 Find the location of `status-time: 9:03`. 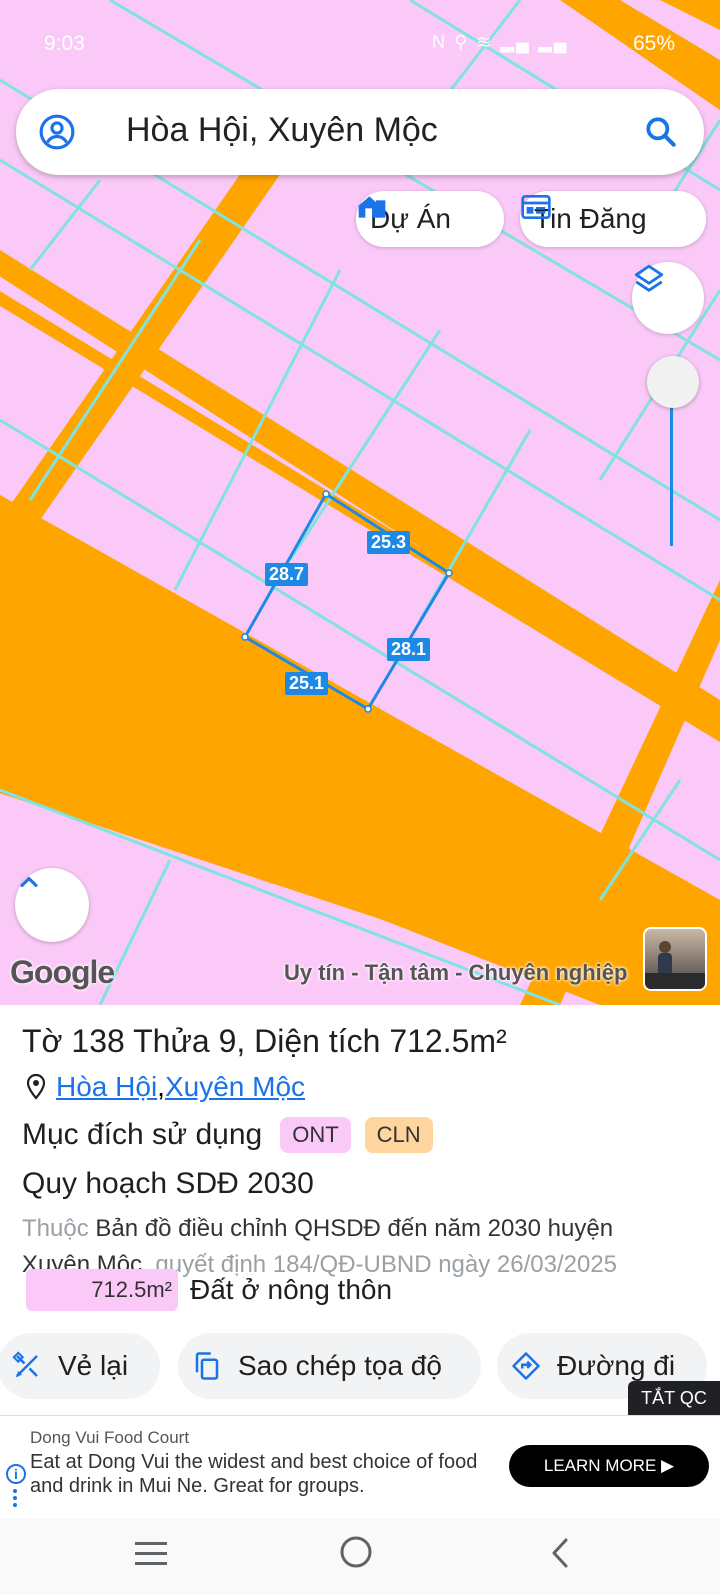

status-time: 9:03 is located at coordinates (64, 43).